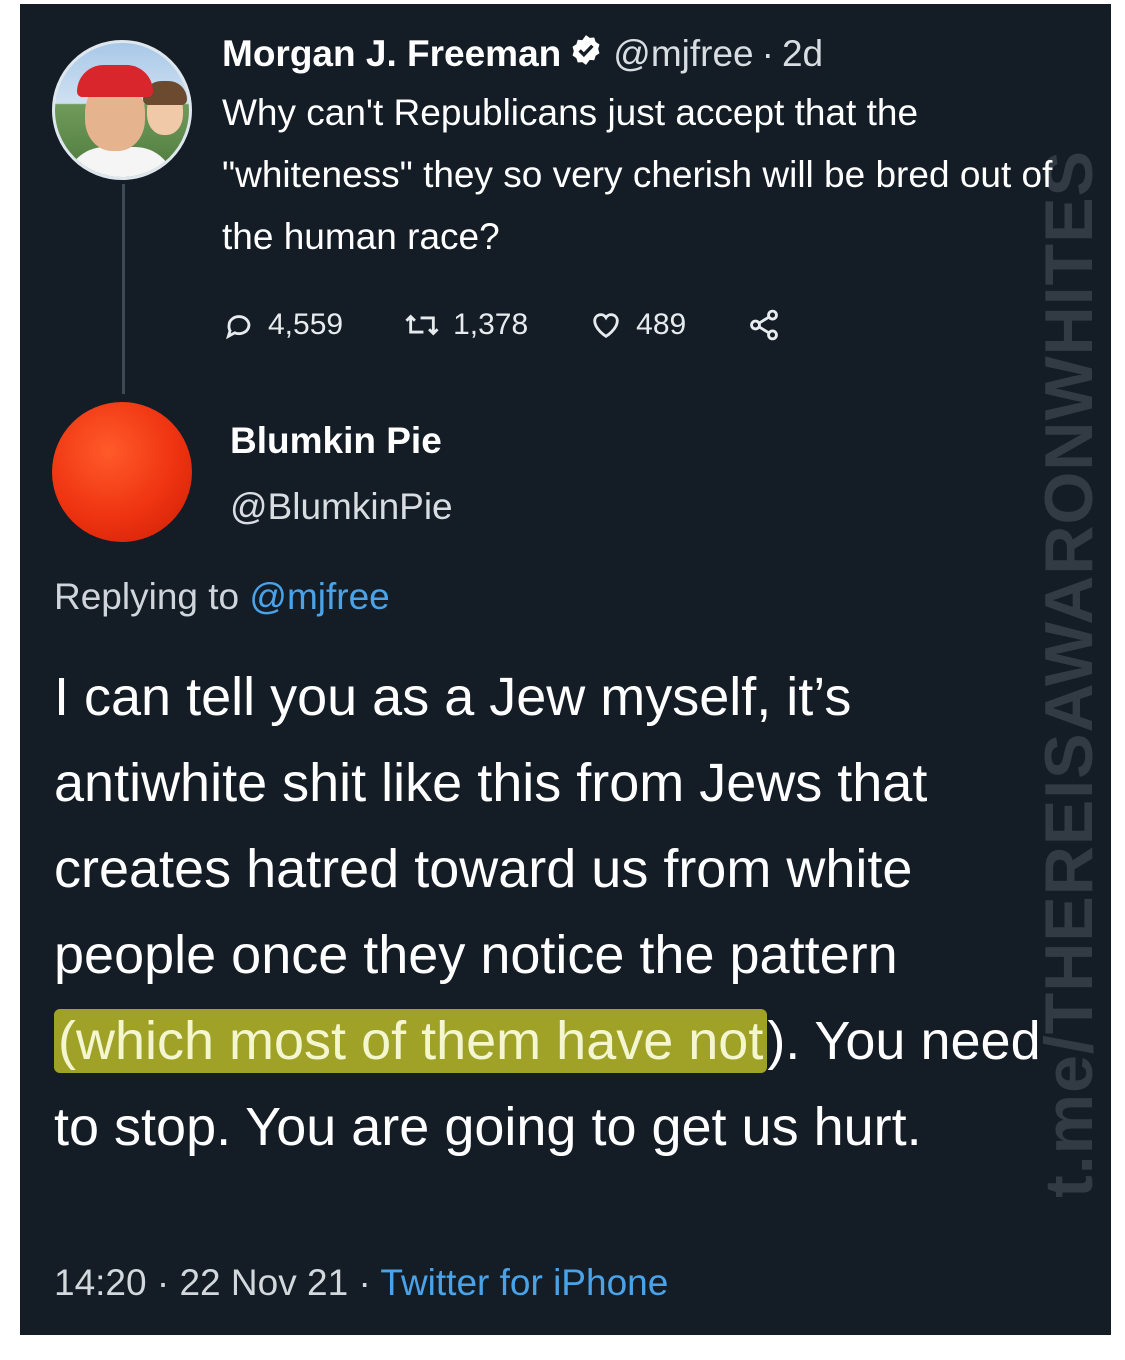 This screenshot has height=1360, width=1125. I want to click on retweet-button: 1,378, so click(465, 325).